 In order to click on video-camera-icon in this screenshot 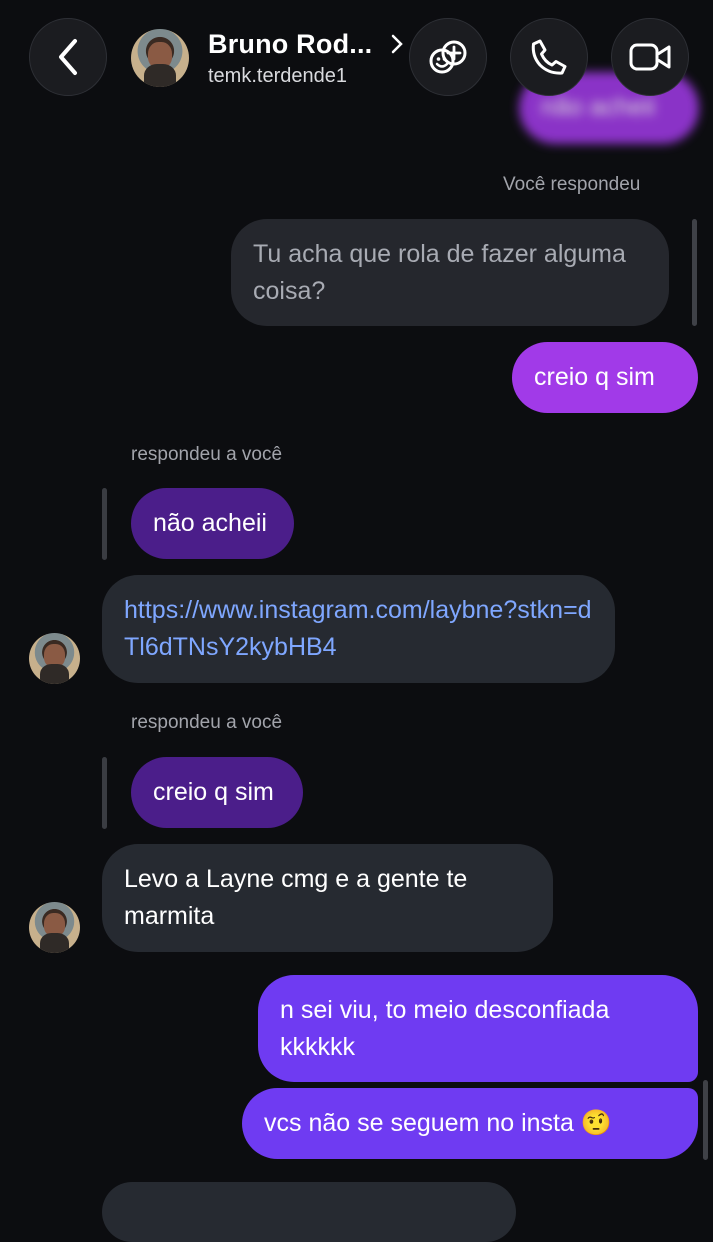, I will do `click(650, 57)`.